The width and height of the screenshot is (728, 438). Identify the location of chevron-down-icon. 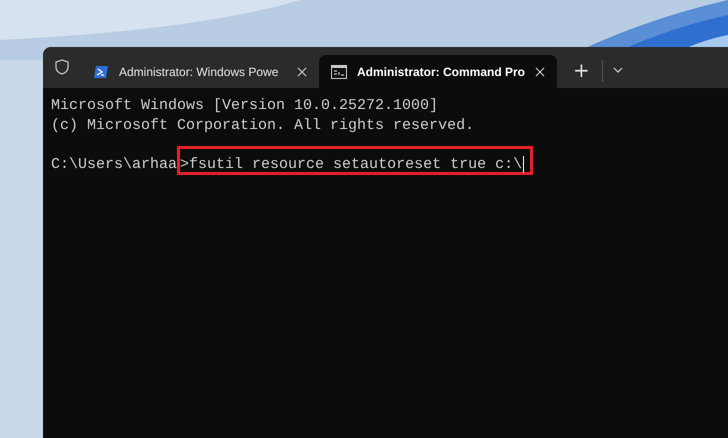
(617, 70).